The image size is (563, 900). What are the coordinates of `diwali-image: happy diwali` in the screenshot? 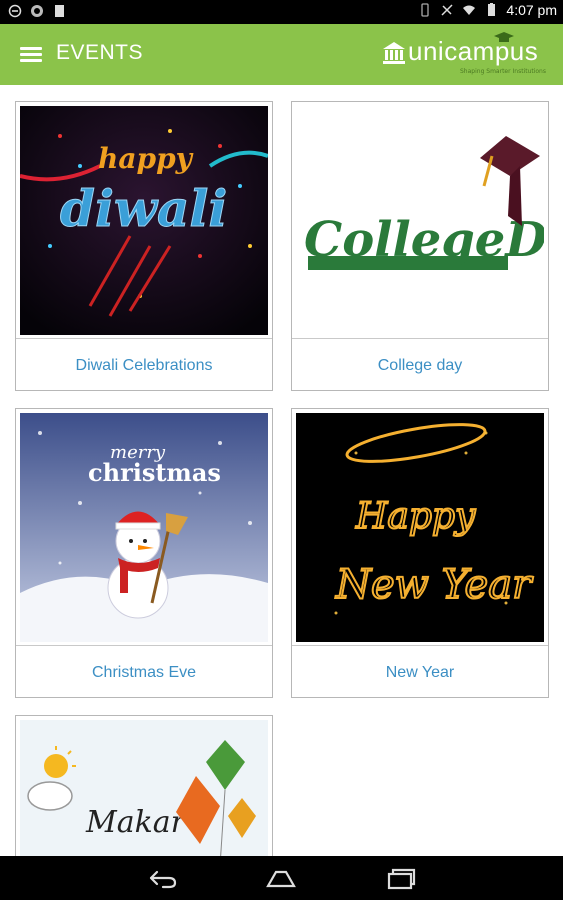 It's located at (144, 220).